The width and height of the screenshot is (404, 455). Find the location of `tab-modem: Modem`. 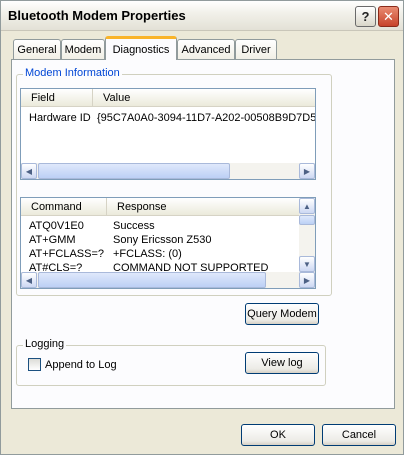

tab-modem: Modem is located at coordinates (83, 49).